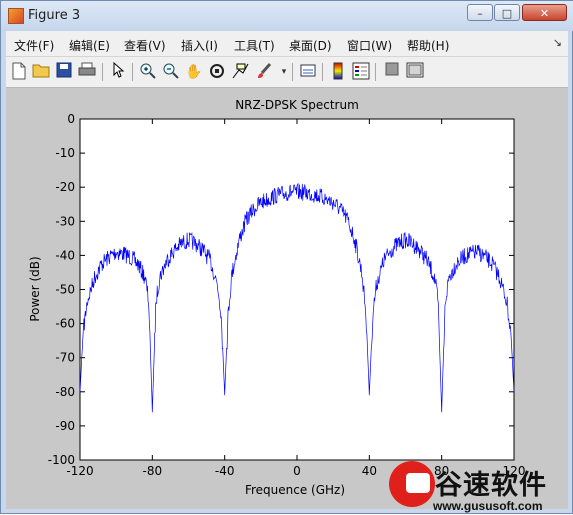  I want to click on x-tick-label: 40, so click(369, 471).